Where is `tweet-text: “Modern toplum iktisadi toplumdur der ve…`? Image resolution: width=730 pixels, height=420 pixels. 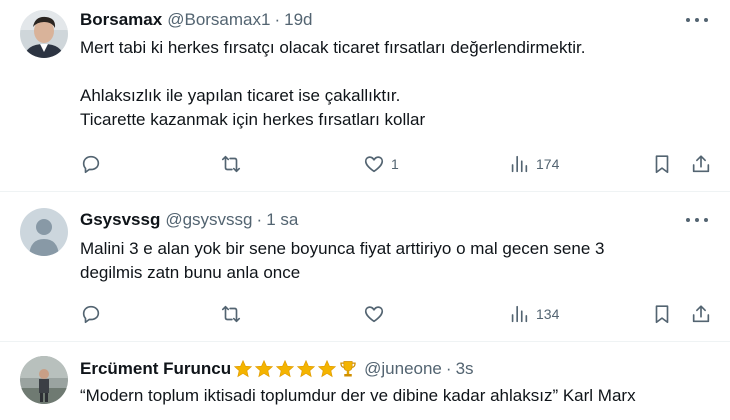 tweet-text: “Modern toplum iktisadi toplumdur der ve… is located at coordinates (395, 396).